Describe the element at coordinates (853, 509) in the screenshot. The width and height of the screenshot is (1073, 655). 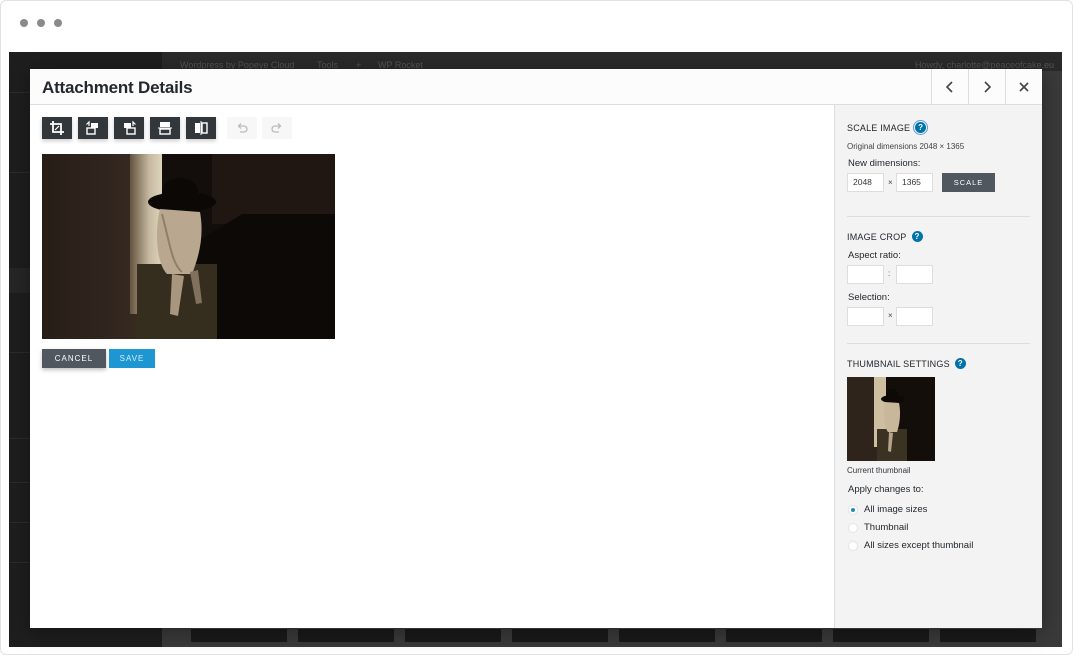
I see `radio-selected-icon` at that location.